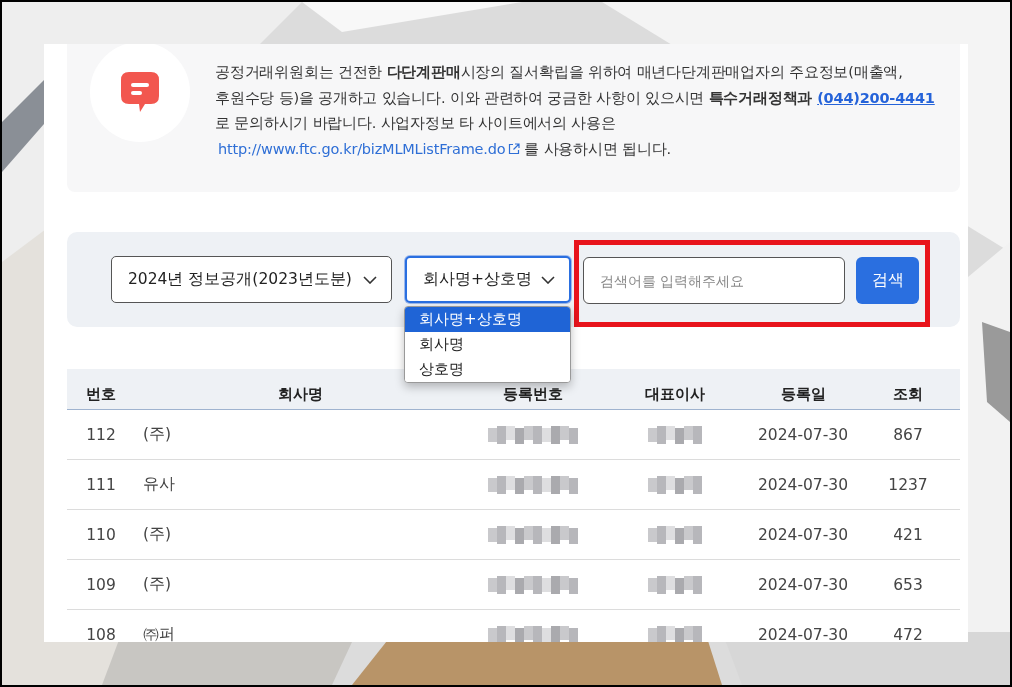  What do you see at coordinates (514, 149) in the screenshot?
I see `external-link-icon` at bounding box center [514, 149].